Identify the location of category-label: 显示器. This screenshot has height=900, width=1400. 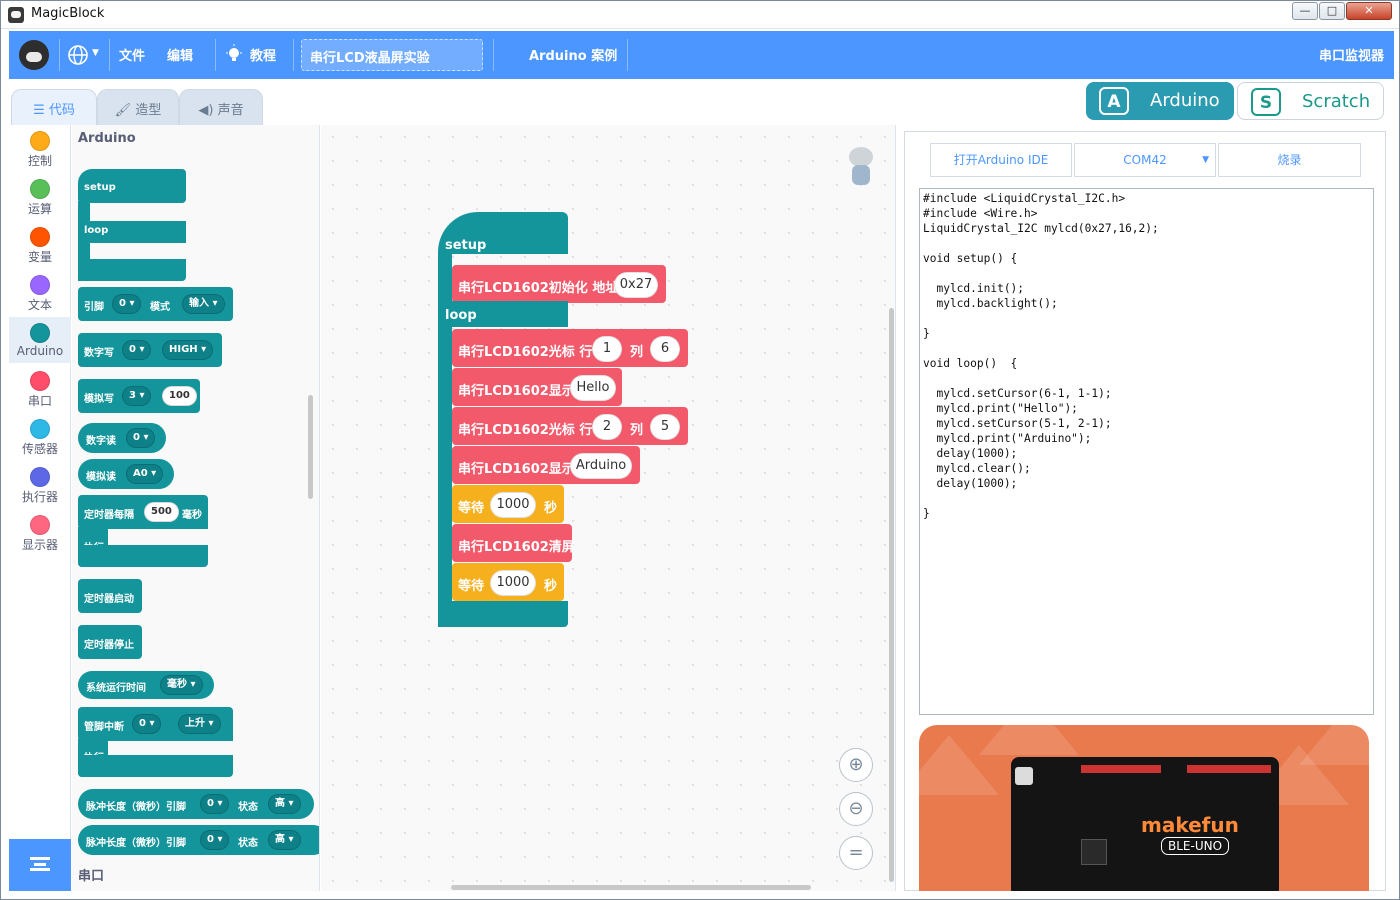
(39, 545).